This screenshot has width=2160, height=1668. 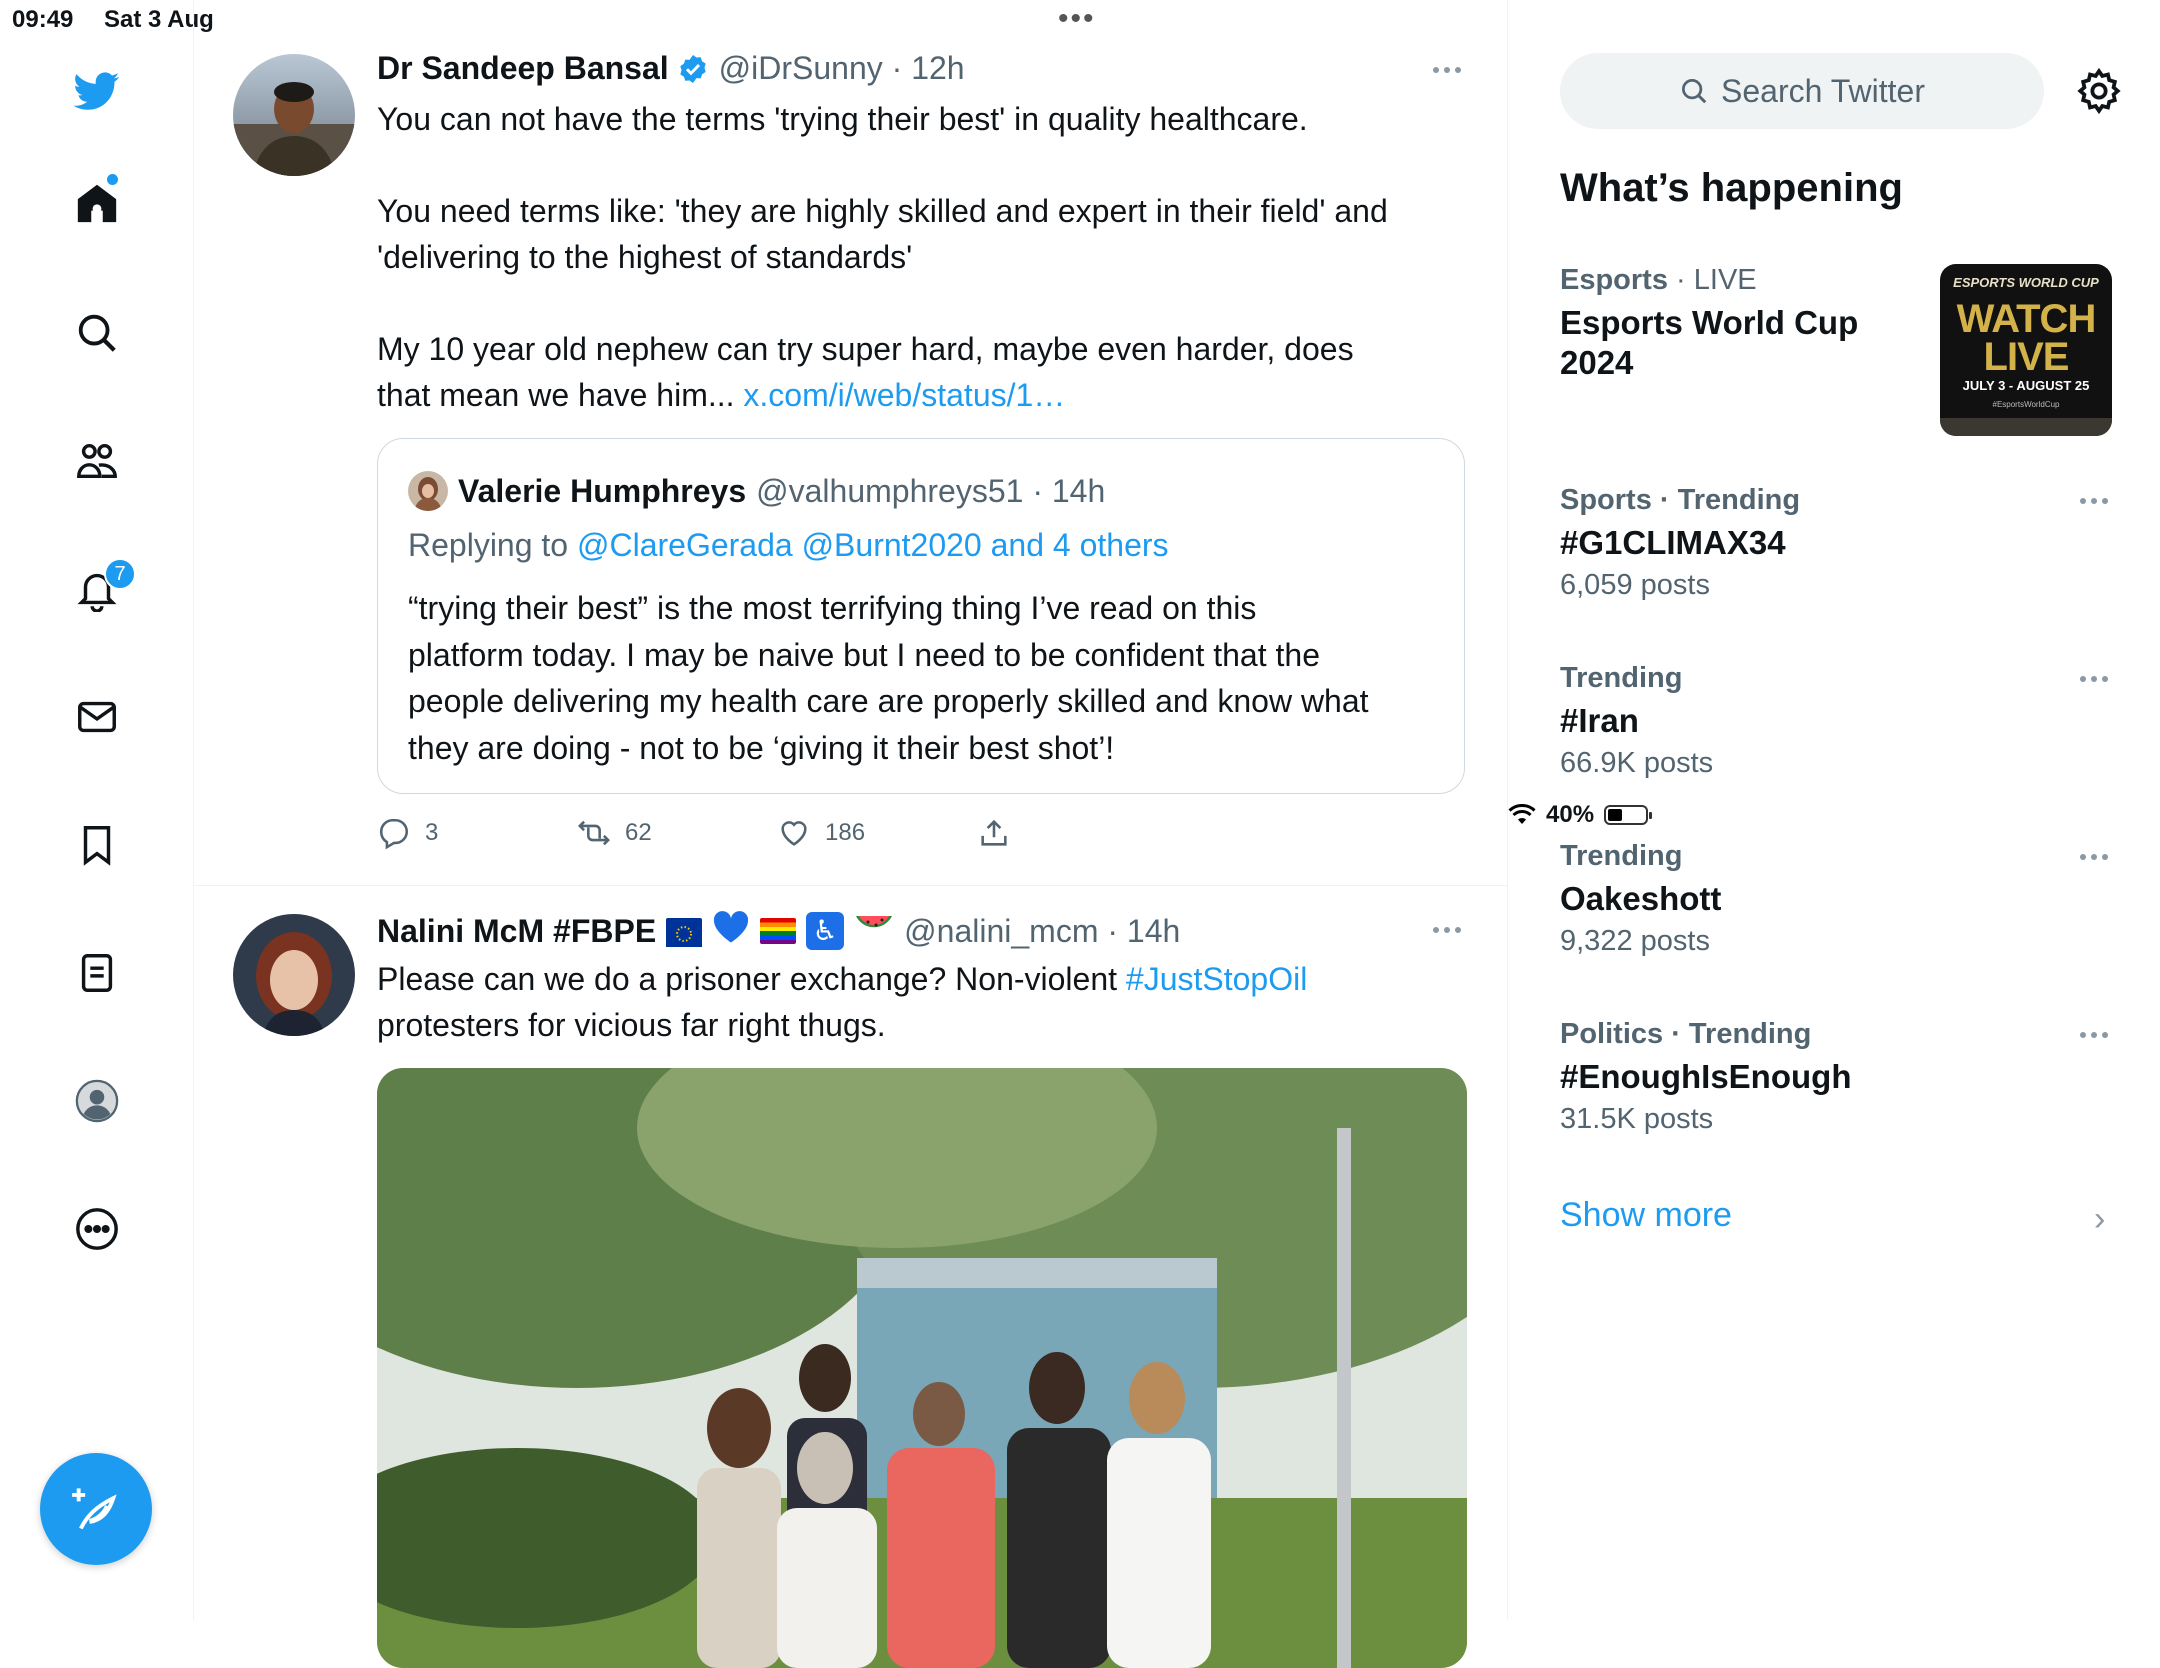 I want to click on tweet-handle-time: @nalini_mcm · 14h, so click(x=1042, y=931).